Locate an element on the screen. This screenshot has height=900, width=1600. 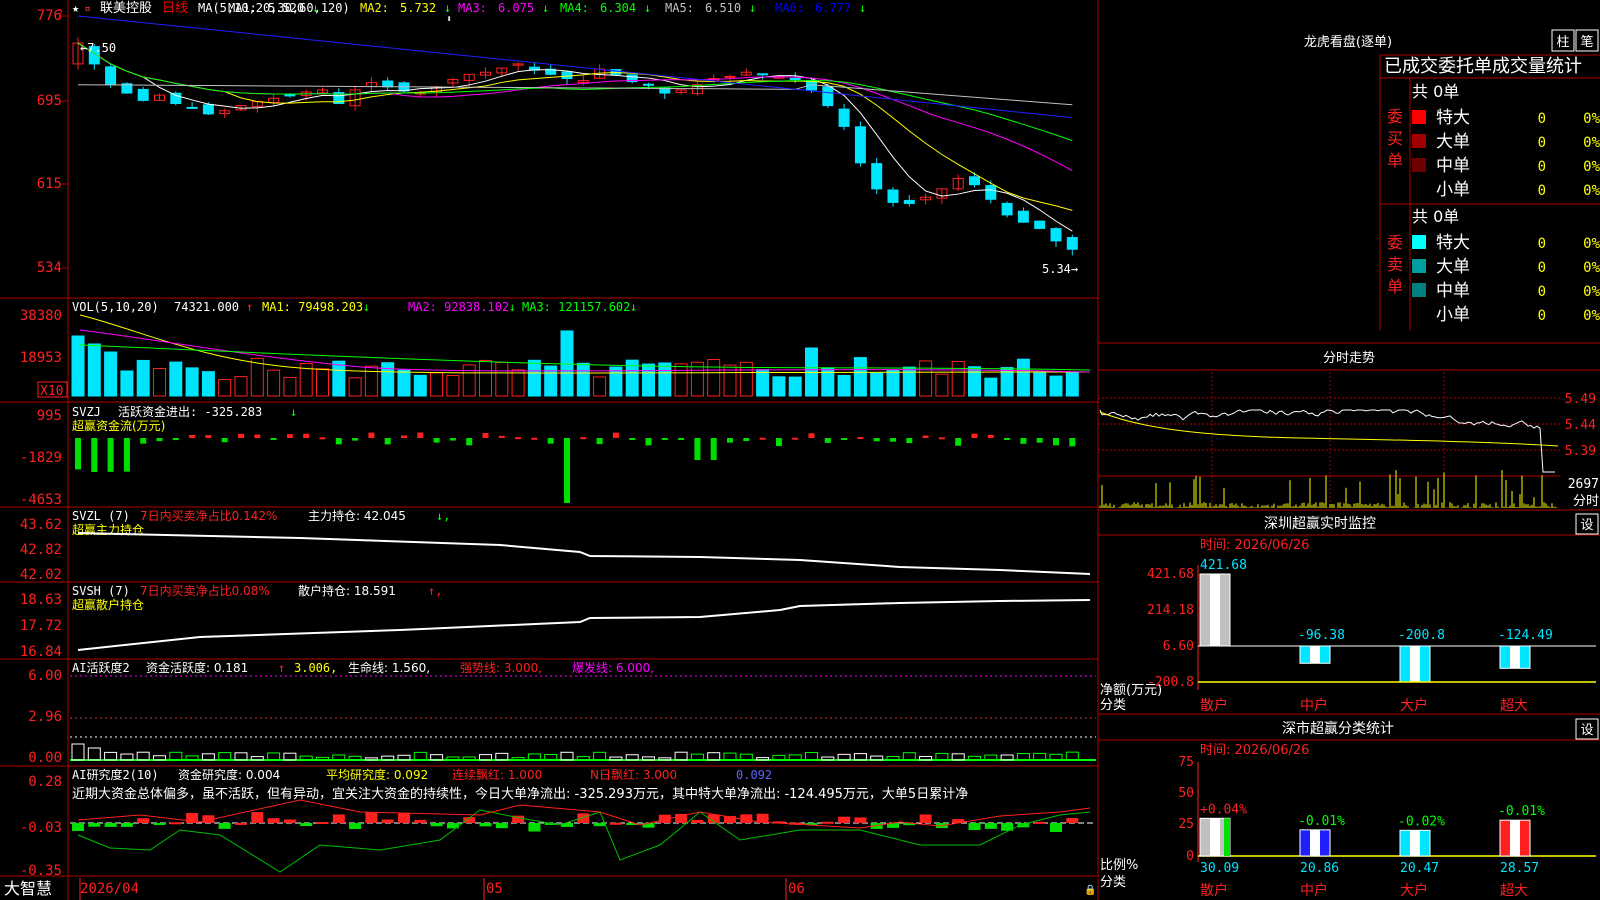
ma-arrow-1: ↓ is located at coordinates (315, 8).